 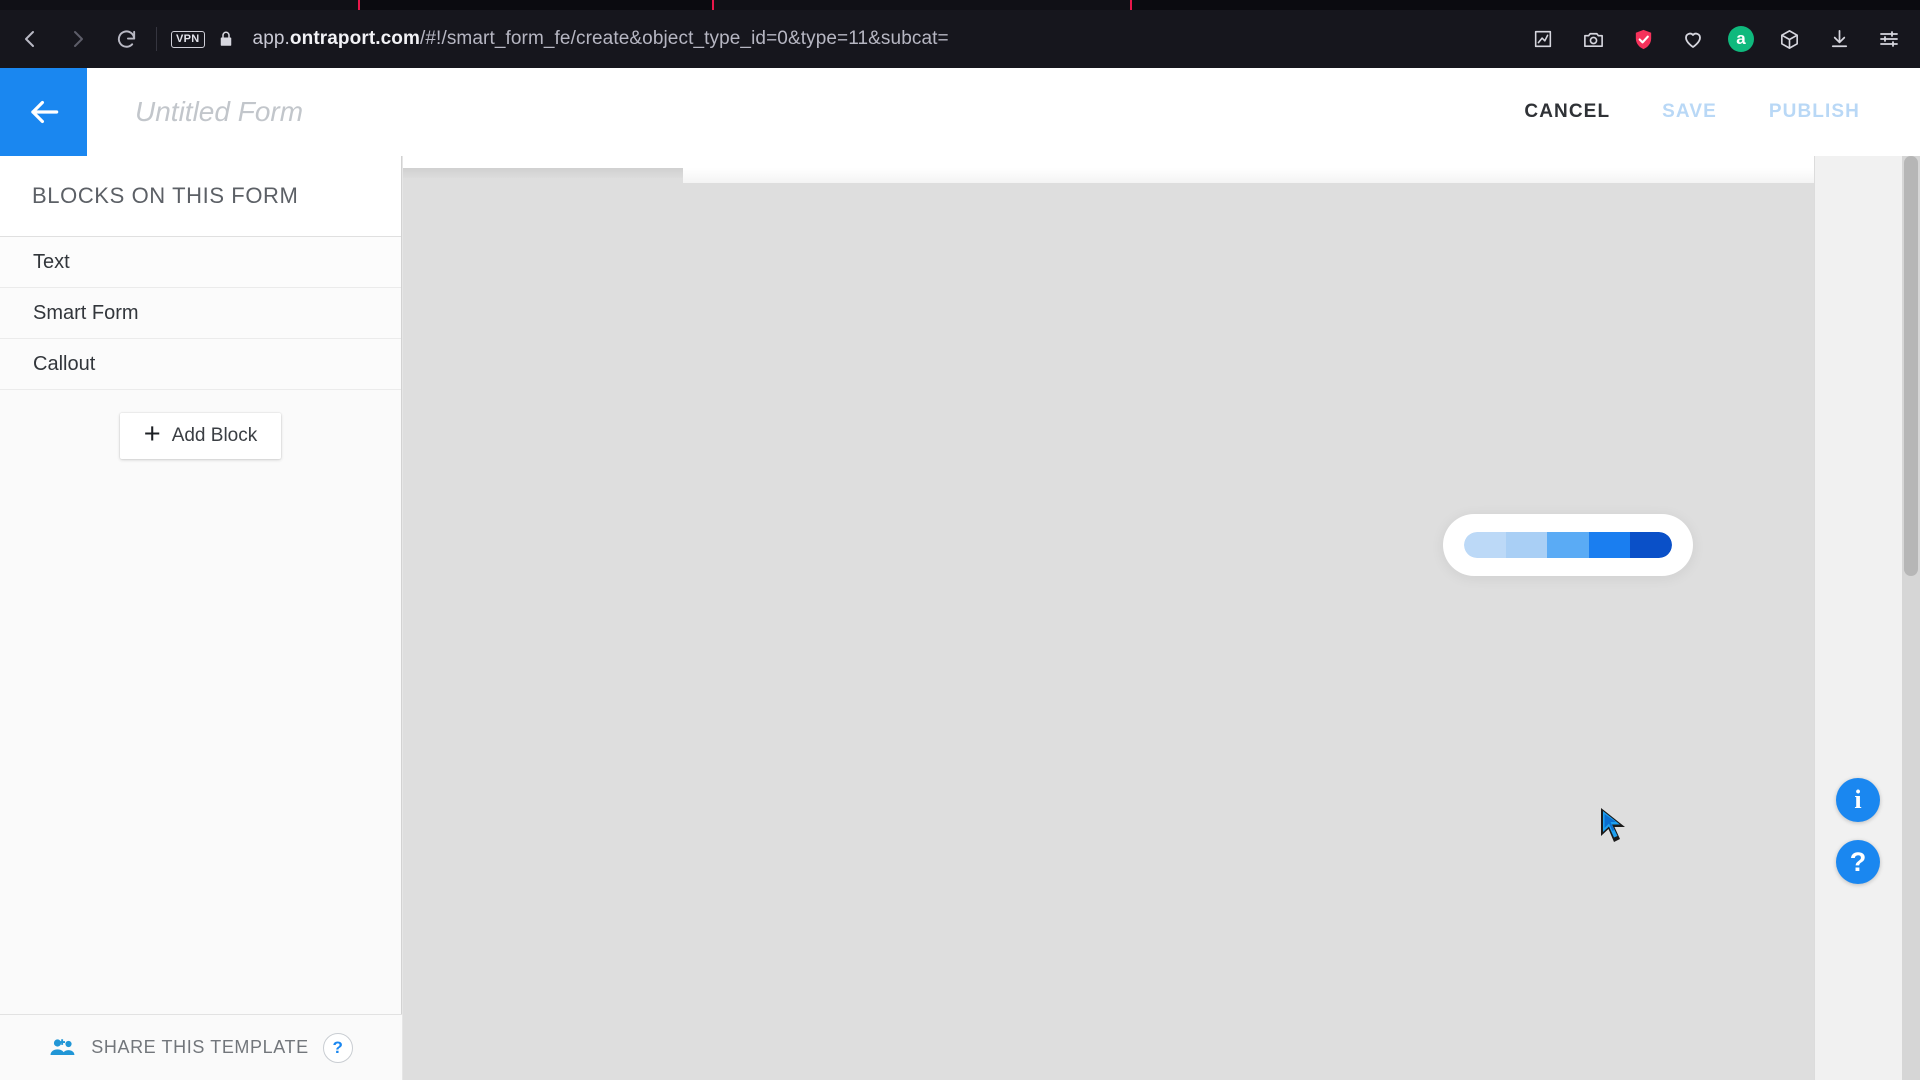 What do you see at coordinates (1567, 112) in the screenshot?
I see `cancel-button: CANCEL` at bounding box center [1567, 112].